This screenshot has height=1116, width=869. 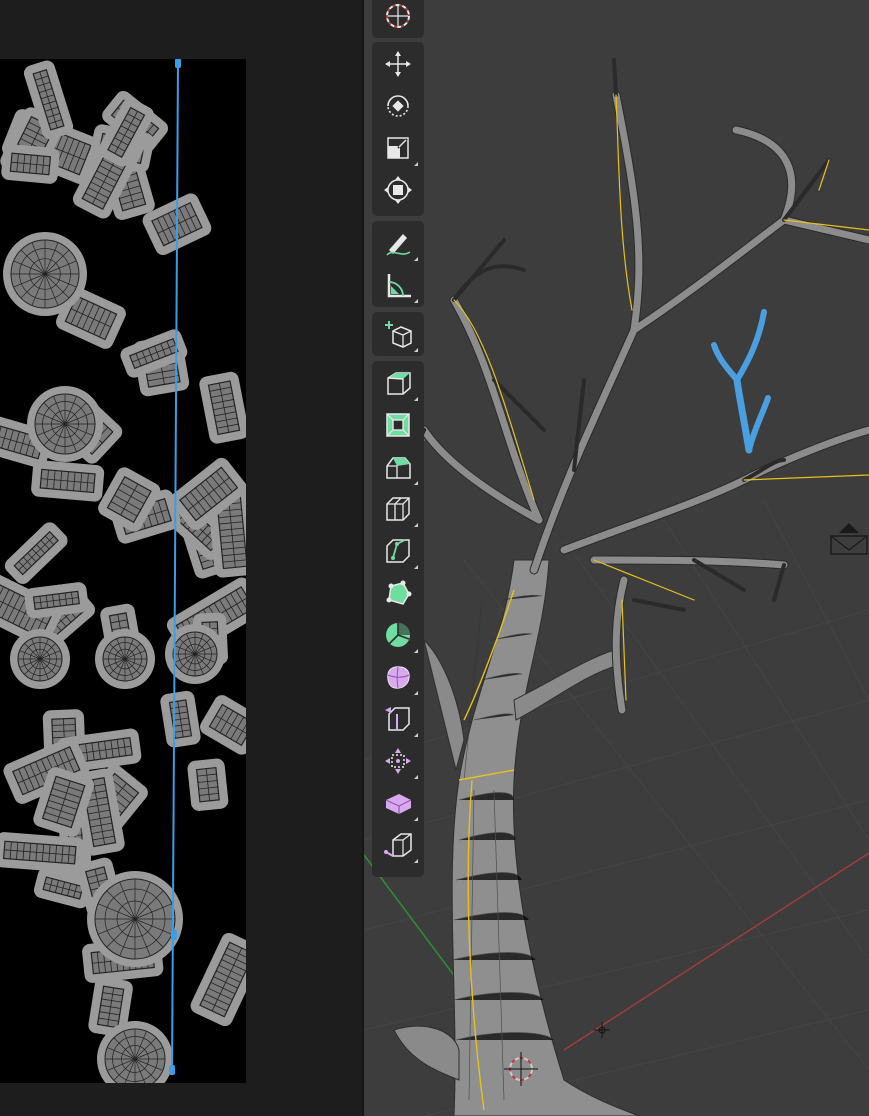 I want to click on tool-spin, so click(x=398, y=635).